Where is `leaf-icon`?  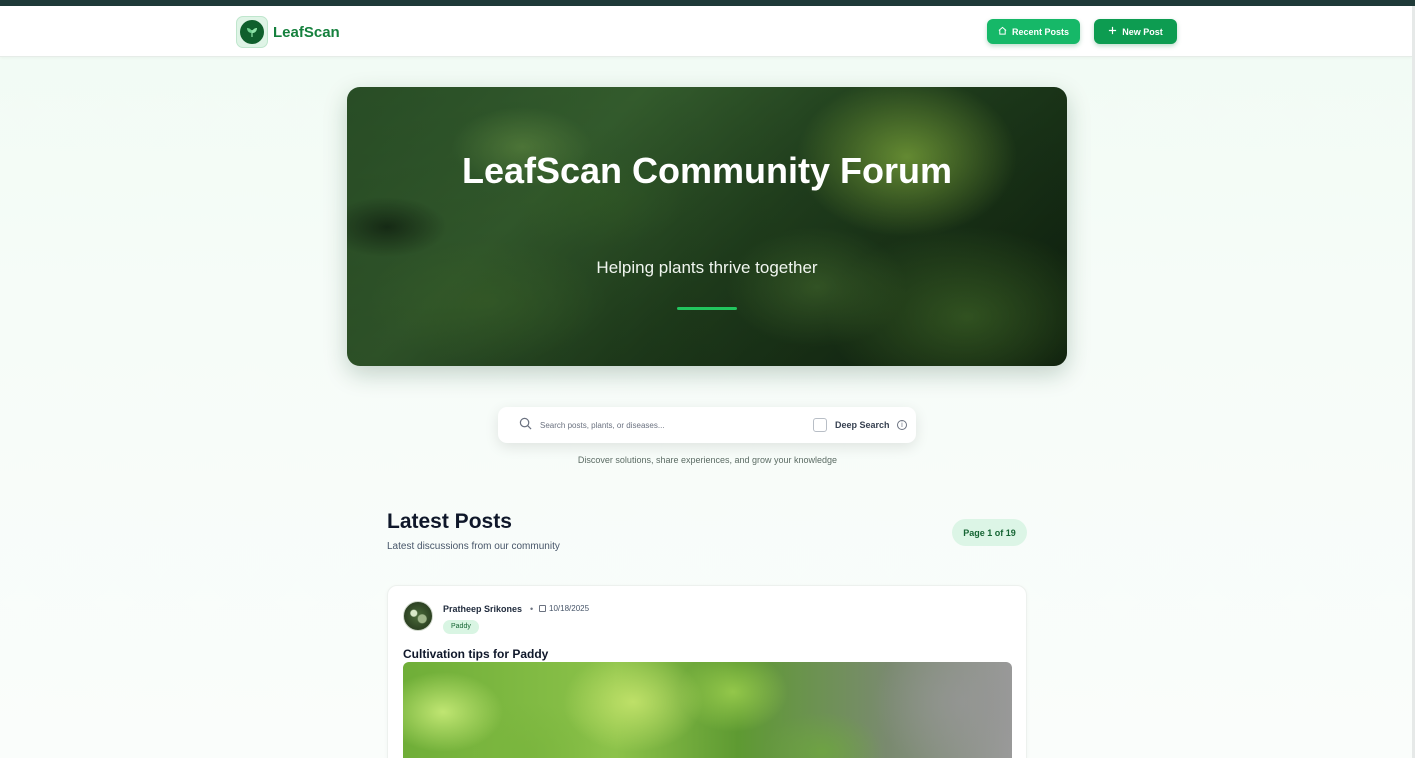
leaf-icon is located at coordinates (252, 32).